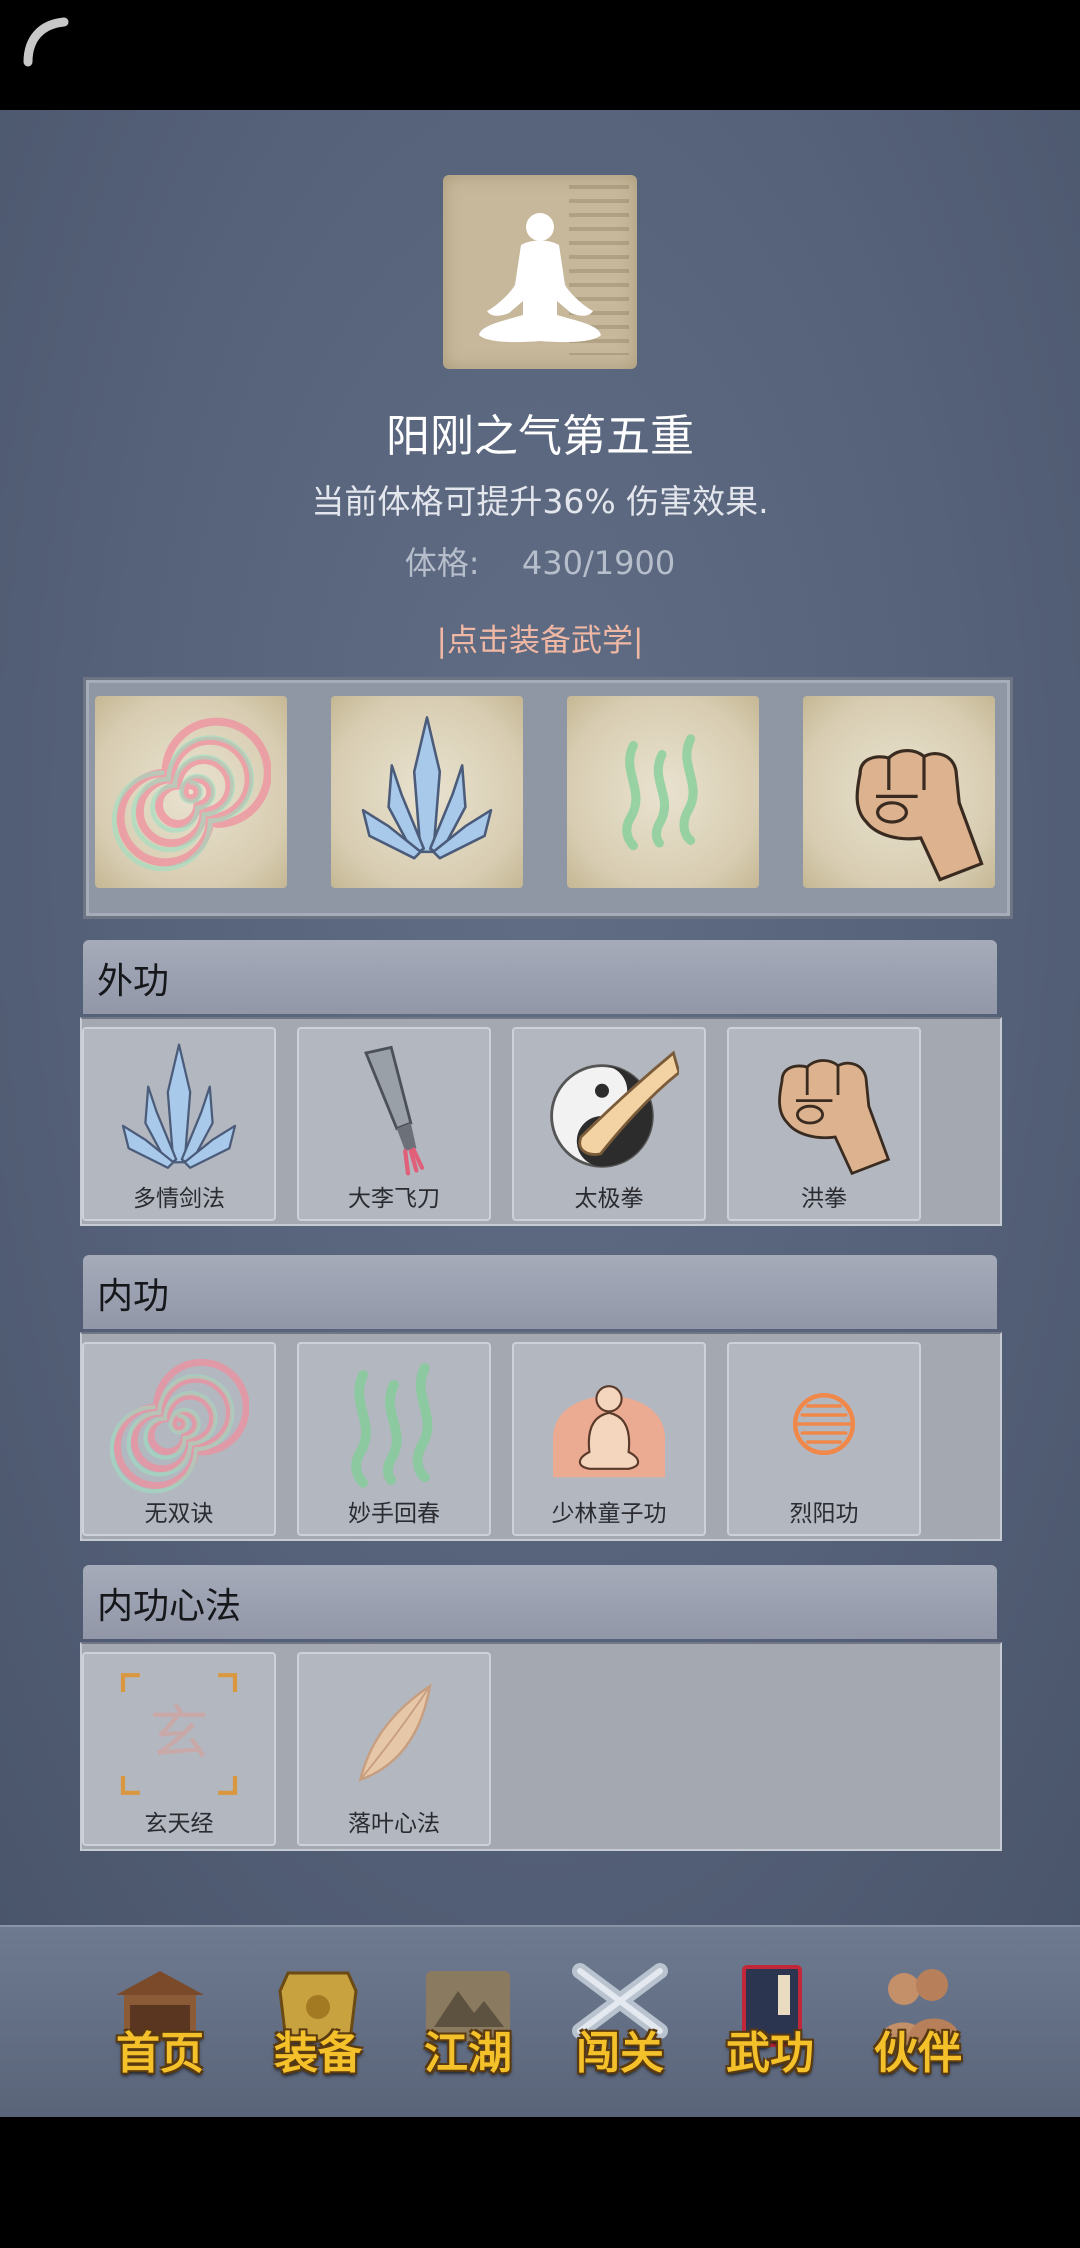 The image size is (1080, 2248). I want to click on meditation-portrait, so click(540, 272).